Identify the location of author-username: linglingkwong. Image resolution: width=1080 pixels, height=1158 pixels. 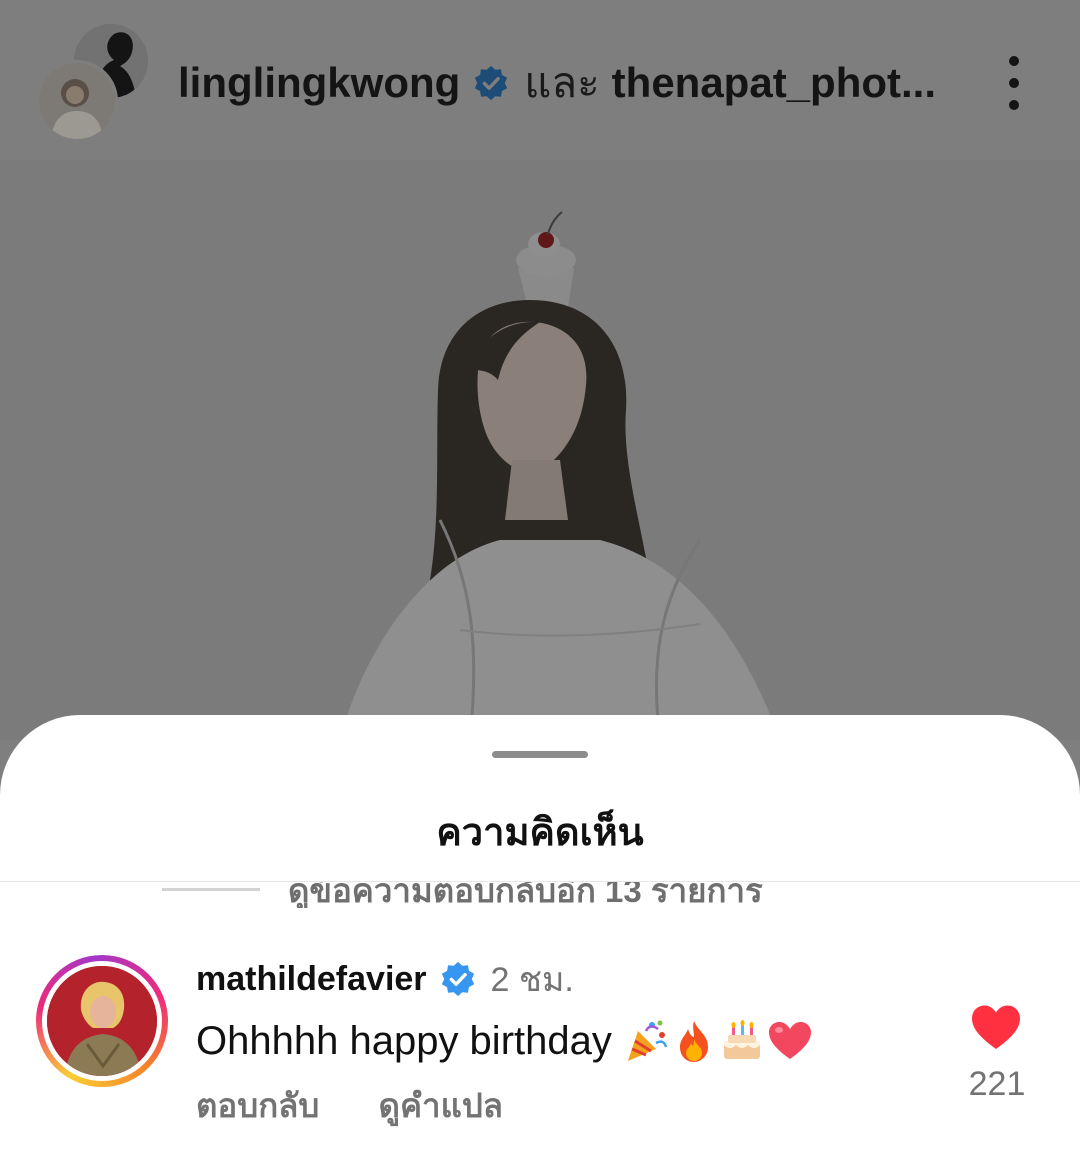
(319, 83).